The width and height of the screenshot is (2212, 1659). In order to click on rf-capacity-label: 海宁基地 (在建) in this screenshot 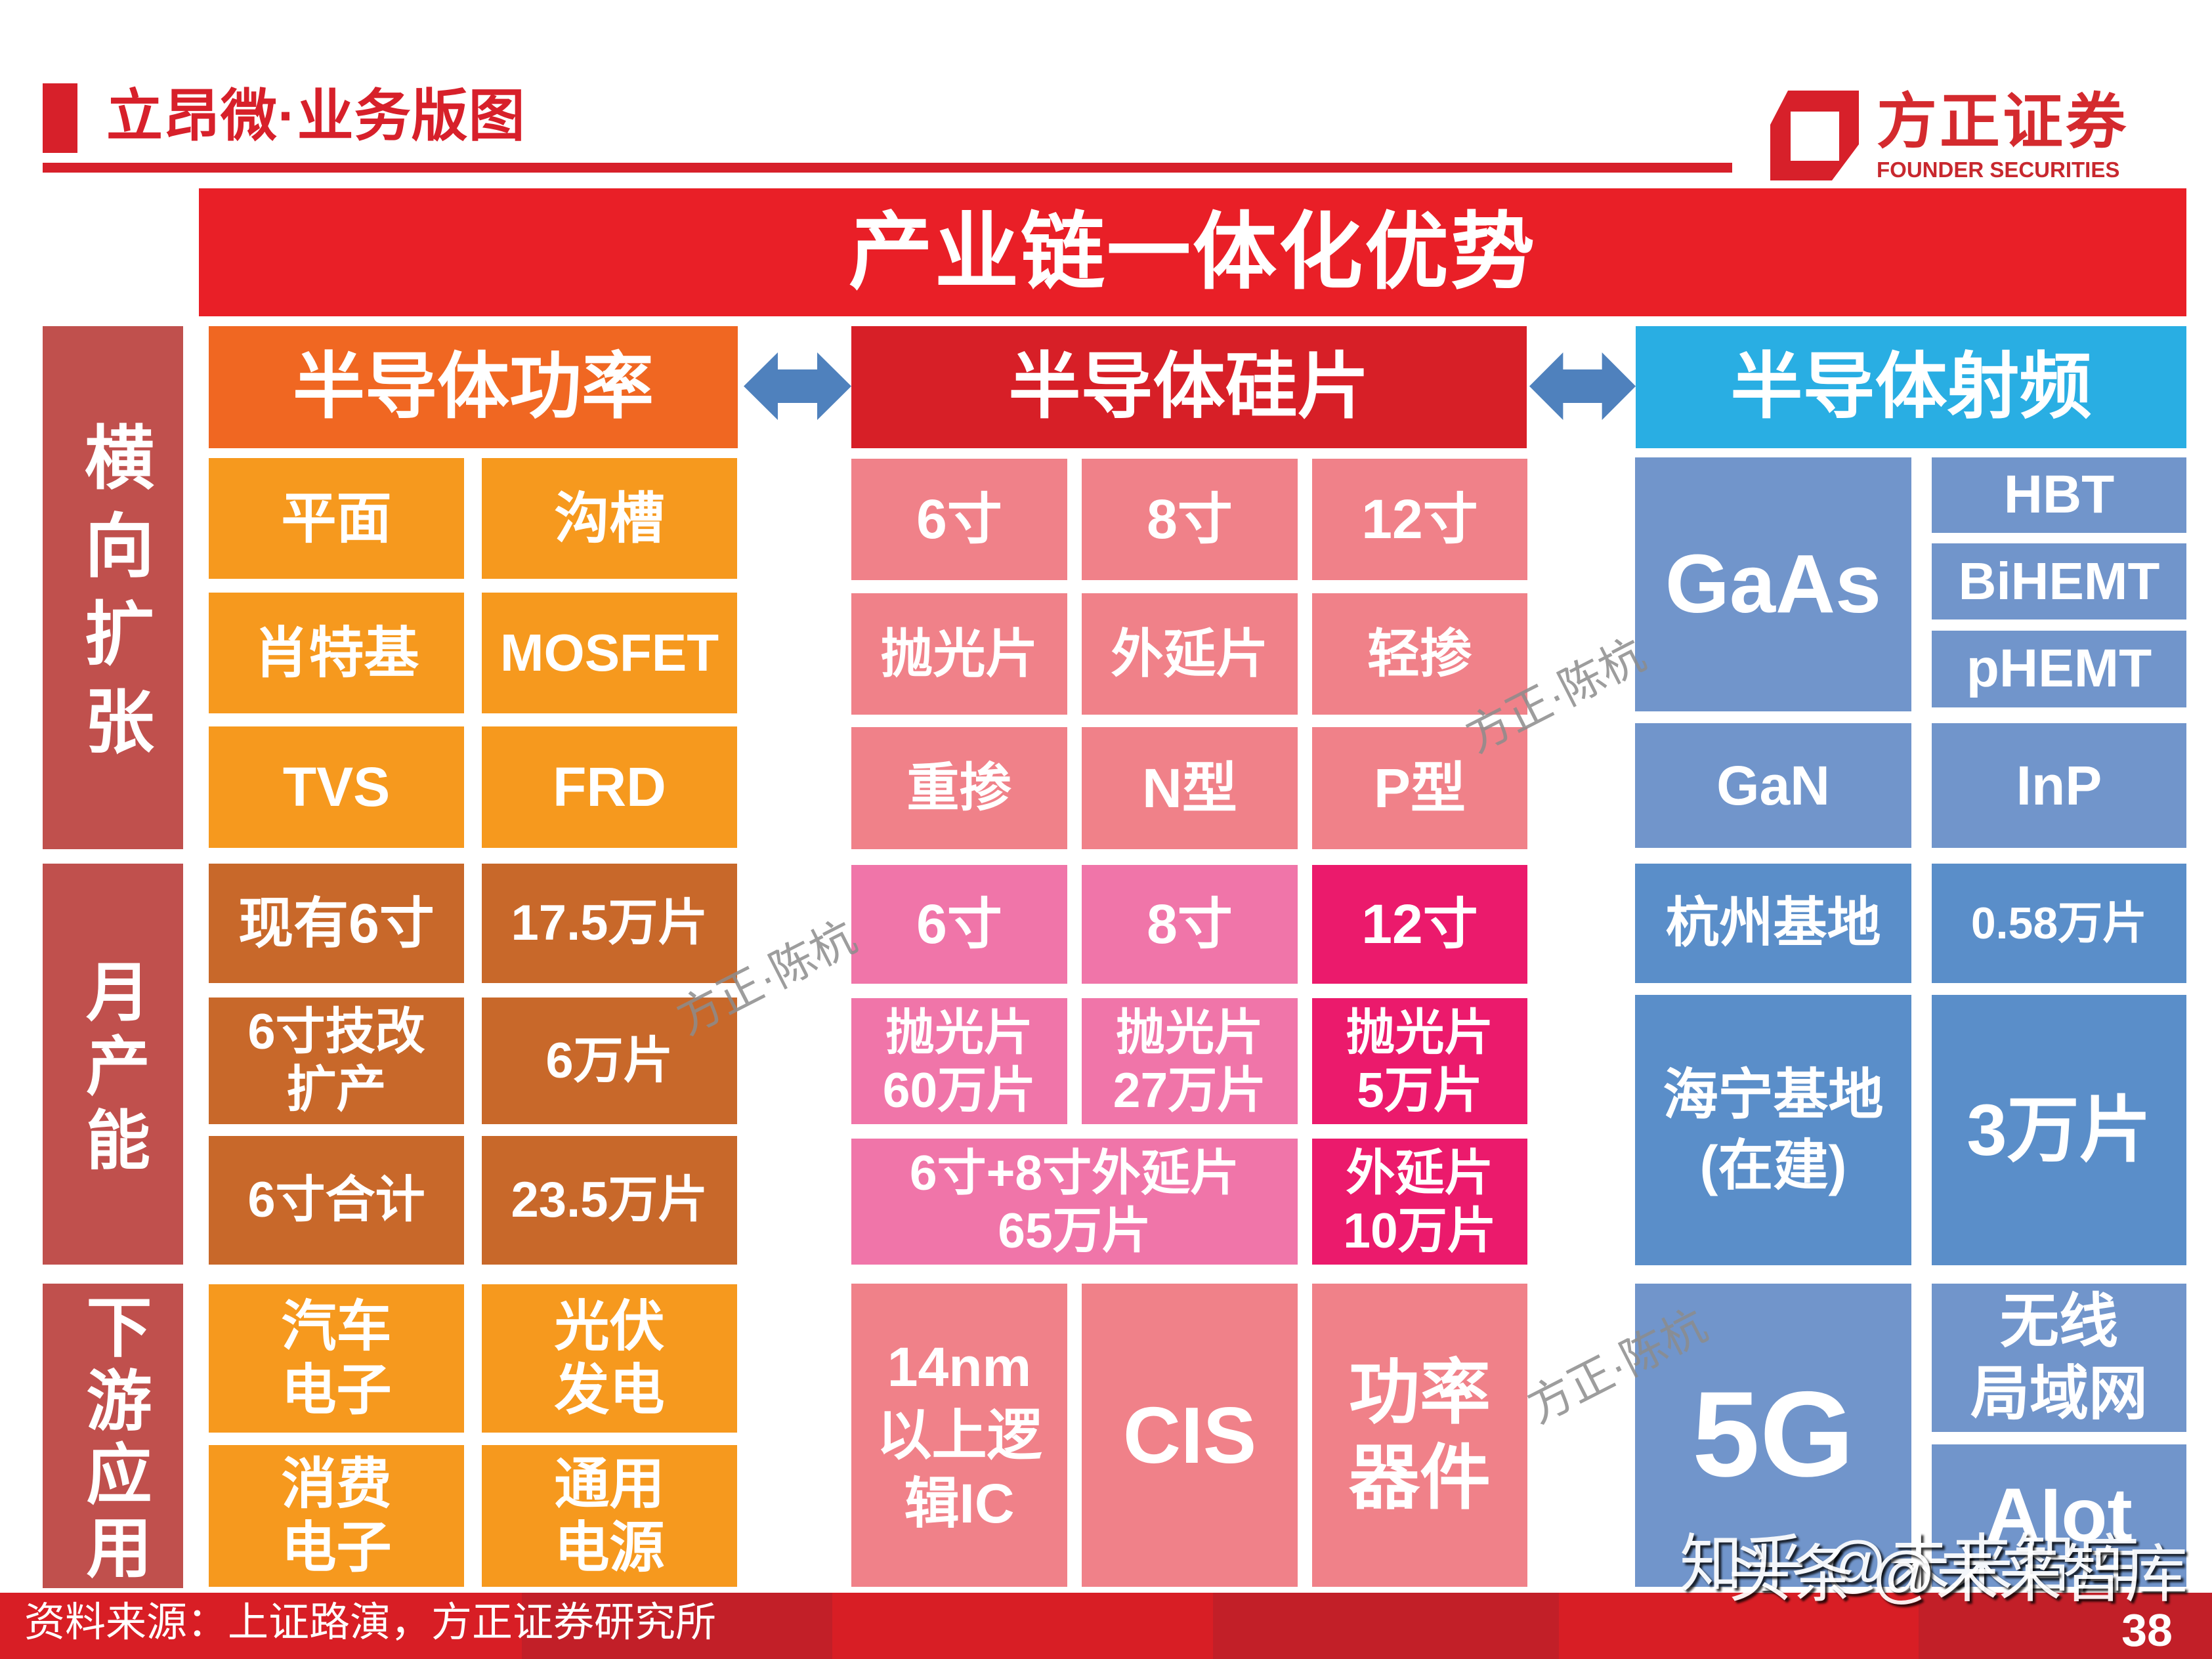, I will do `click(1773, 1130)`.